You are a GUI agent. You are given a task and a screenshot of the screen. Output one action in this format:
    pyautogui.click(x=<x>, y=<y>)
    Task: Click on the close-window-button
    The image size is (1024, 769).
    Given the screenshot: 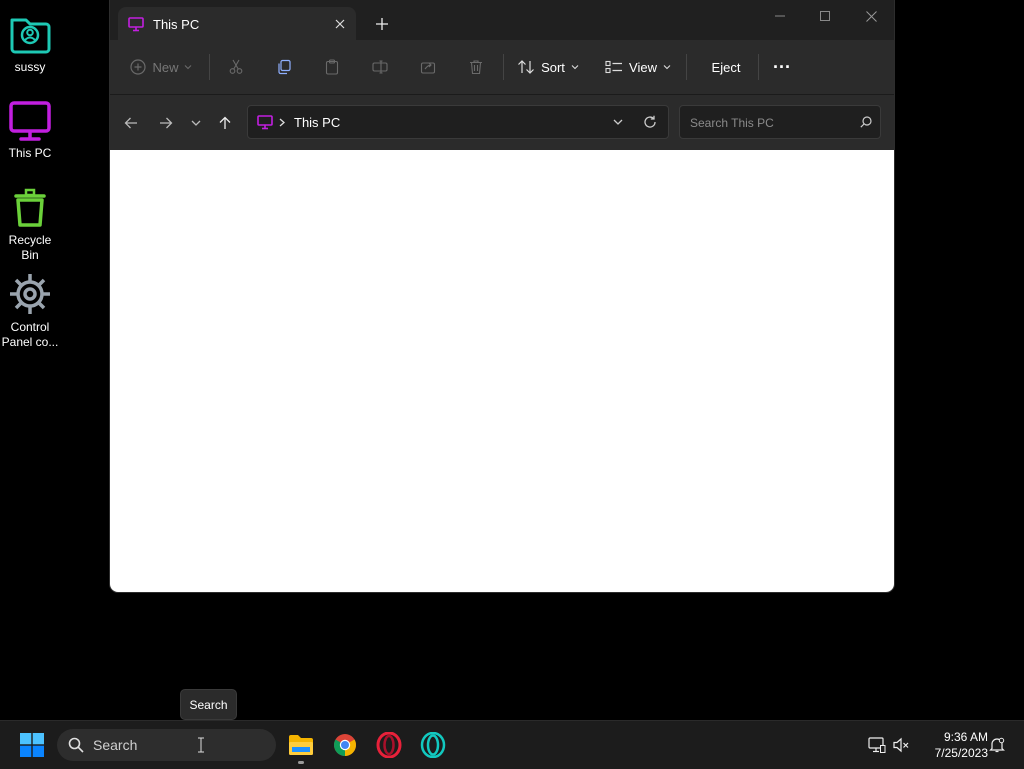 What is the action you would take?
    pyautogui.click(x=871, y=16)
    